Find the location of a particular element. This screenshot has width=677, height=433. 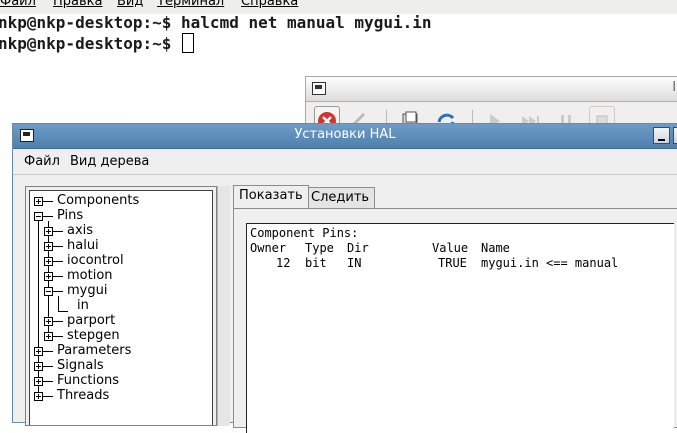

tree-scrollbar is located at coordinates (223, 306).